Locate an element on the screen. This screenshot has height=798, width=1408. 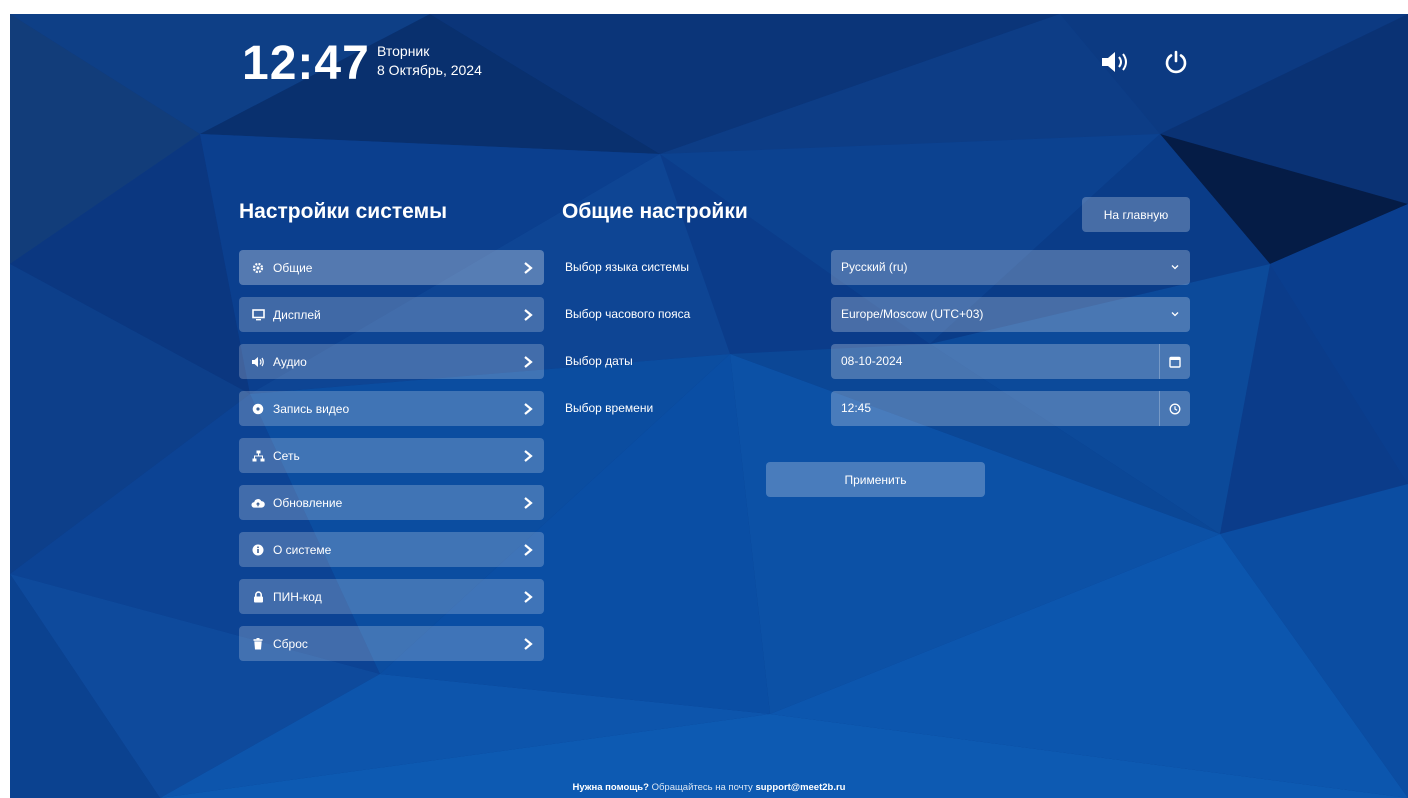
date-input: 08-10-2024 is located at coordinates (1010, 361).